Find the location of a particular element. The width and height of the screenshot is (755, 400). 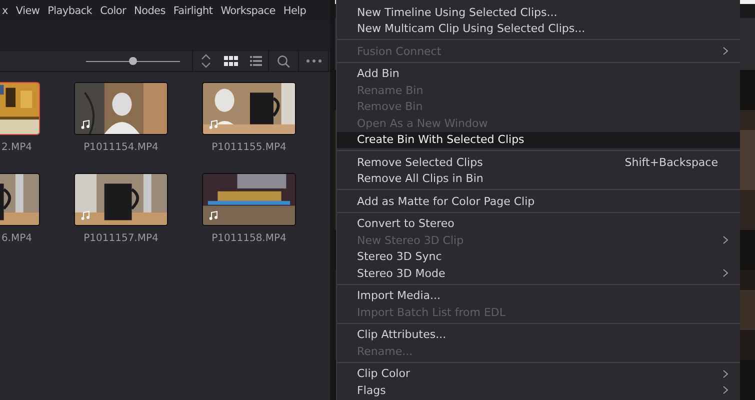

clip-name: P1011158.MP4 is located at coordinates (249, 238).